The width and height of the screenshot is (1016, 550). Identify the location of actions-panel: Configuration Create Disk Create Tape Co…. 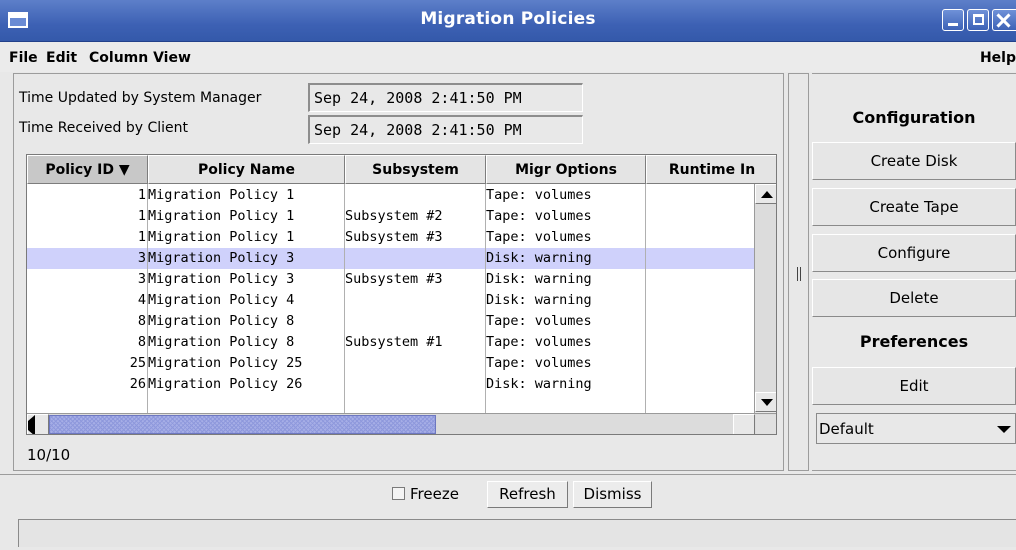
(914, 272).